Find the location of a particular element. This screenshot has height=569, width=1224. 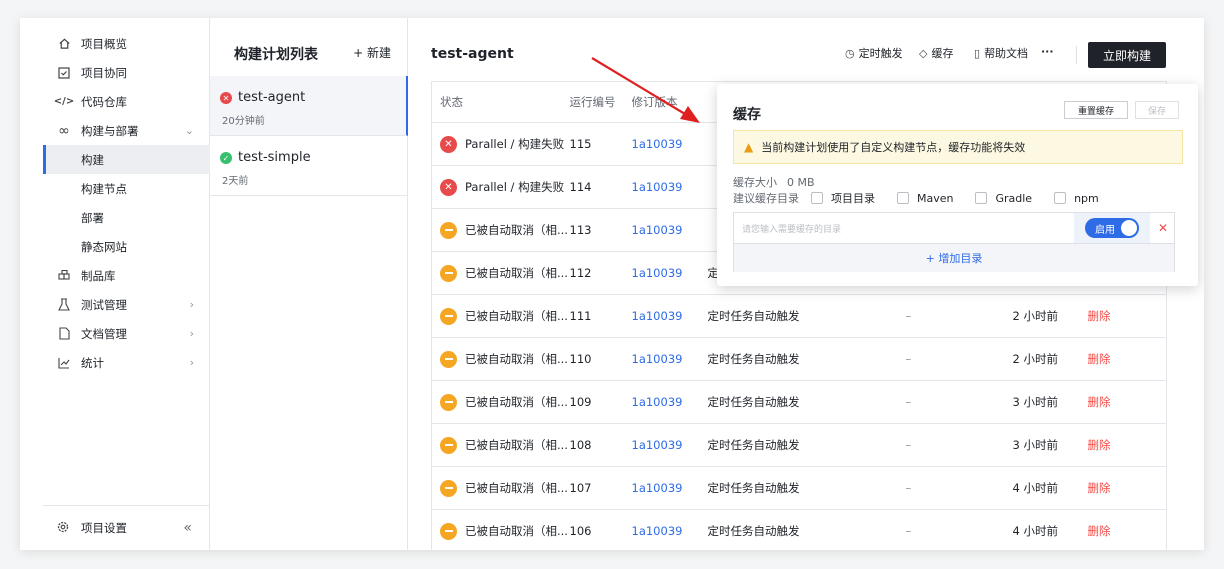

checkbox-gradle: Gradle is located at coordinates (1000, 198).